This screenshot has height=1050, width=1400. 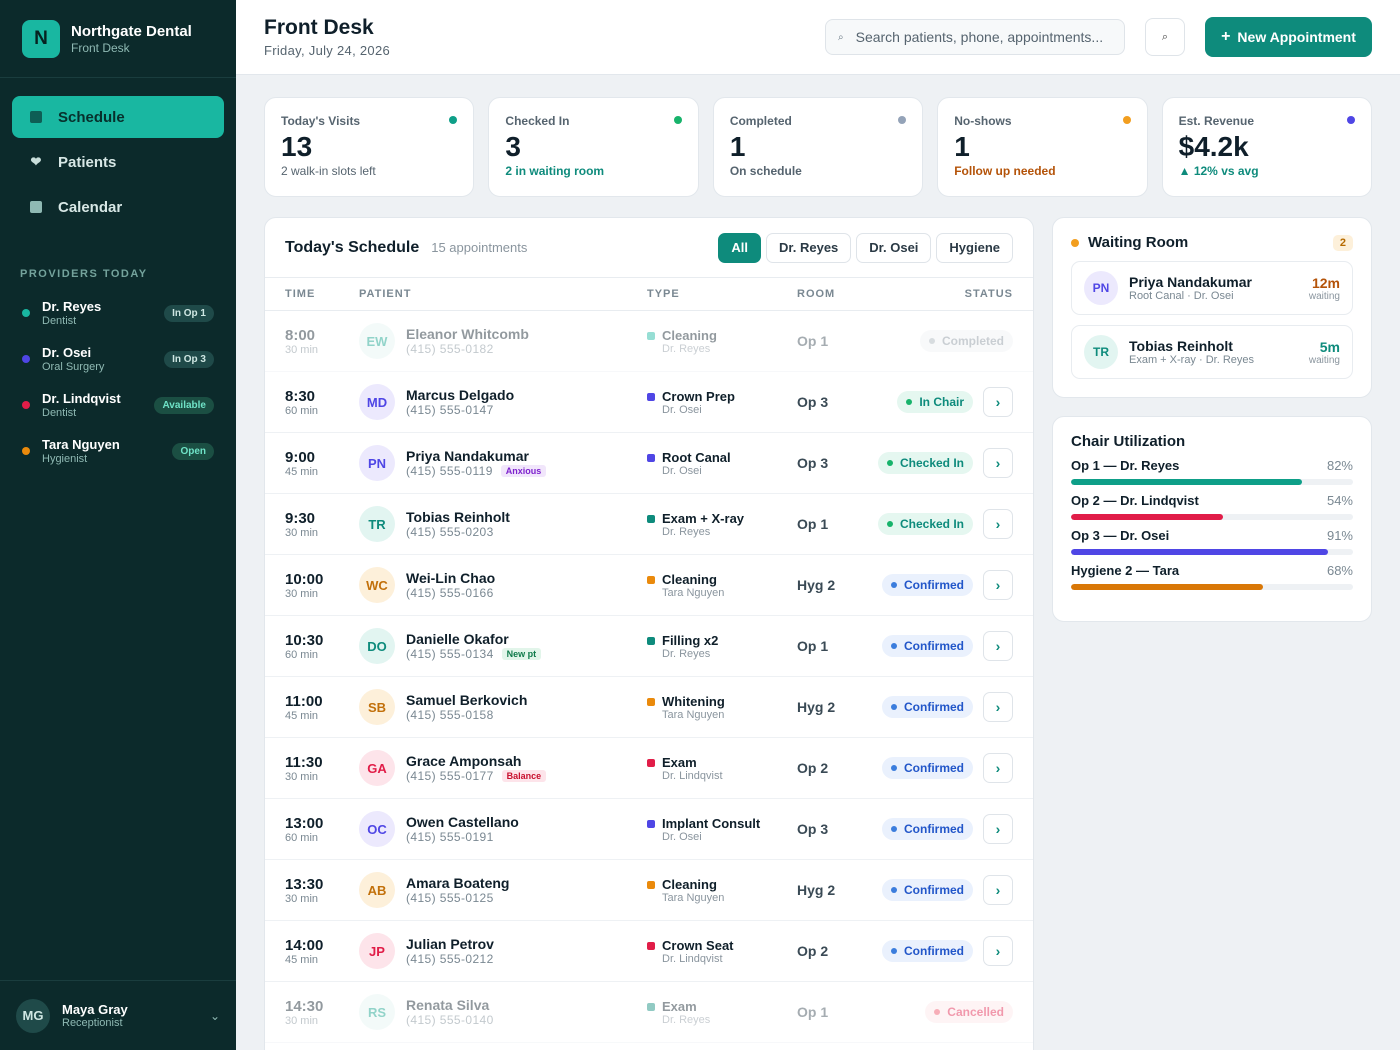 I want to click on appointment-type: Exam, so click(x=679, y=762).